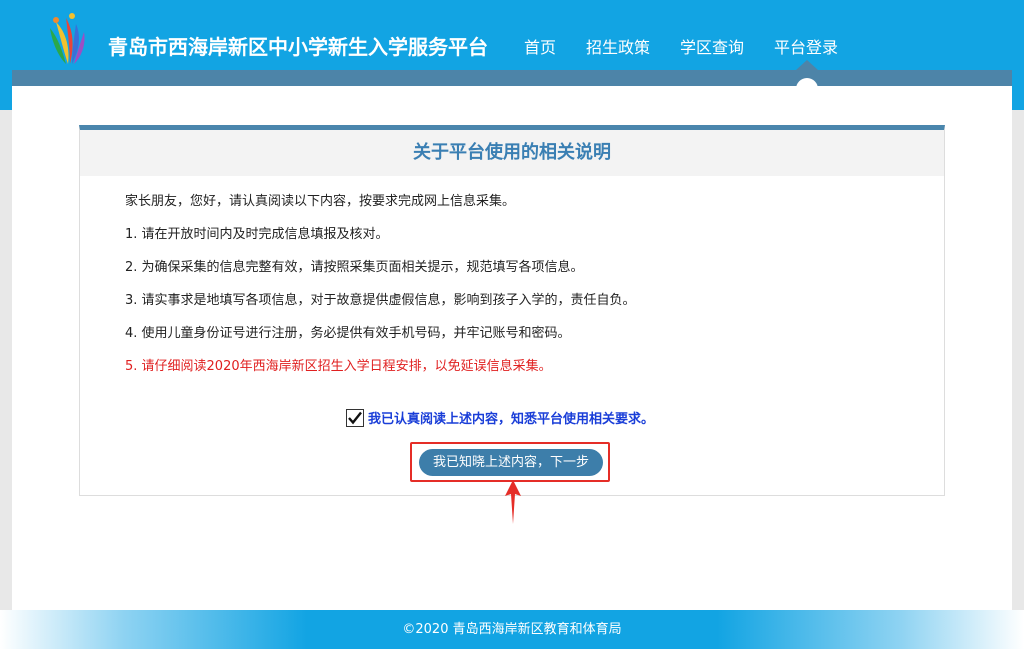 This screenshot has height=649, width=1024. I want to click on schedule-notice: 5. 请仔细阅读2020年西海岸新区招生入学日程安排，以免延误信息采集。, so click(338, 366).